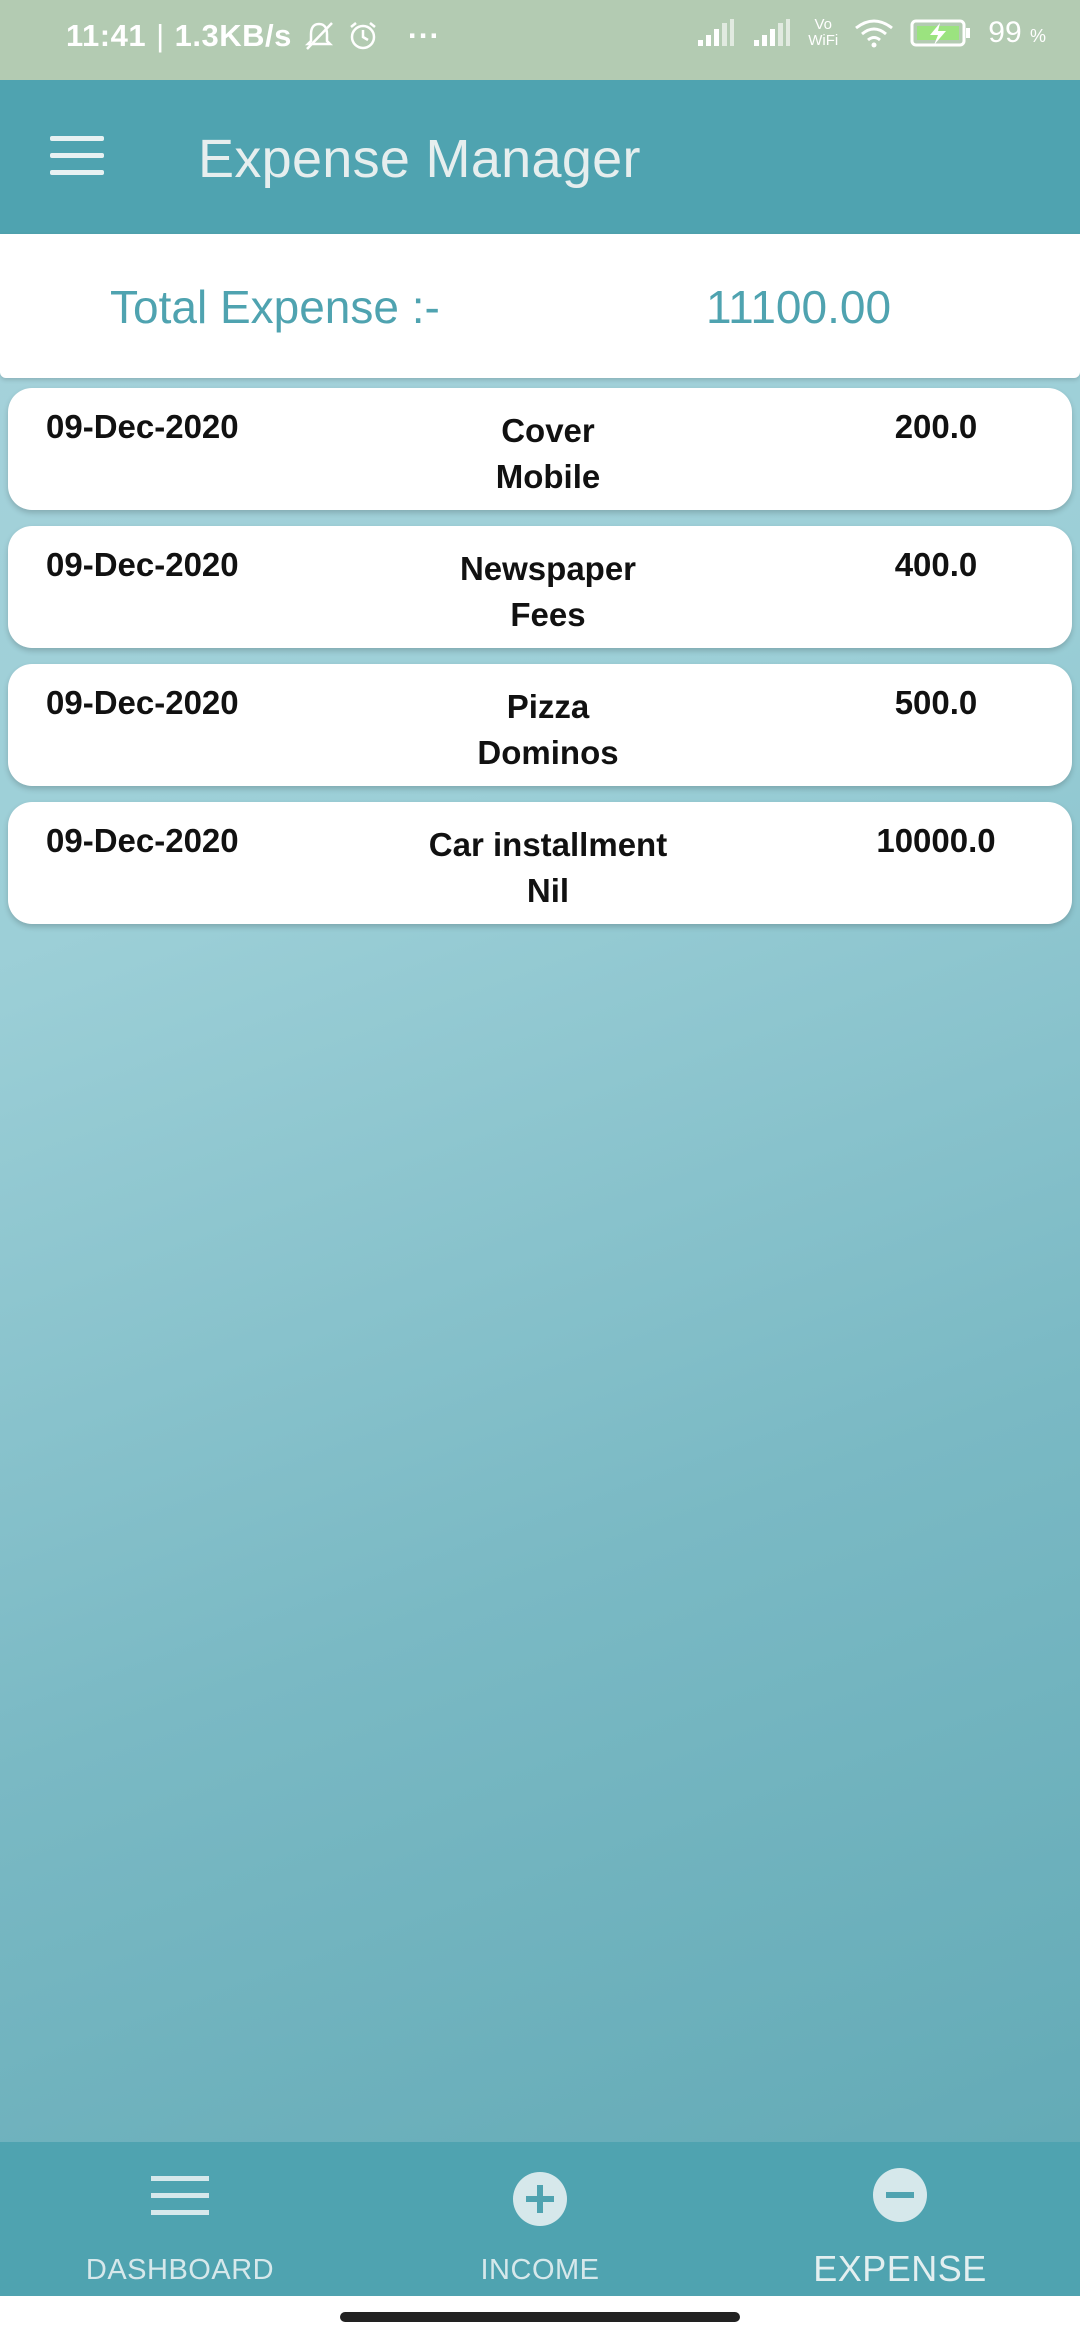  I want to click on bottom-navigation: DASHBOARD INCOME EXPENSE, so click(540, 2219).